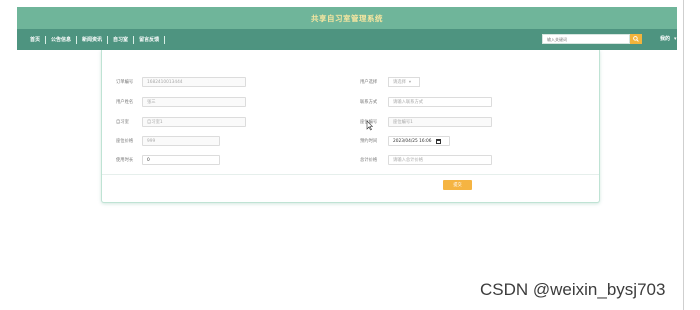 Image resolution: width=700 pixels, height=310 pixels. Describe the element at coordinates (369, 141) in the screenshot. I see `booking-time-label: 预约时间` at that location.